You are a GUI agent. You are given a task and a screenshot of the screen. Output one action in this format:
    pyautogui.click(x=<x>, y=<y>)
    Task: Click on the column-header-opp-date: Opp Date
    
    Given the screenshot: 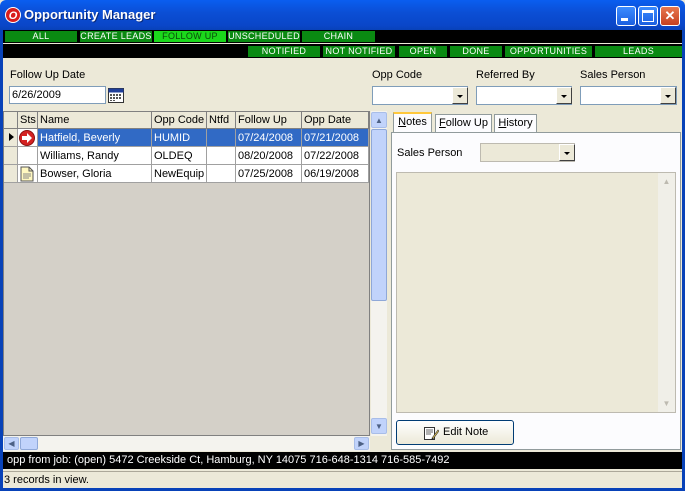 What is the action you would take?
    pyautogui.click(x=335, y=120)
    